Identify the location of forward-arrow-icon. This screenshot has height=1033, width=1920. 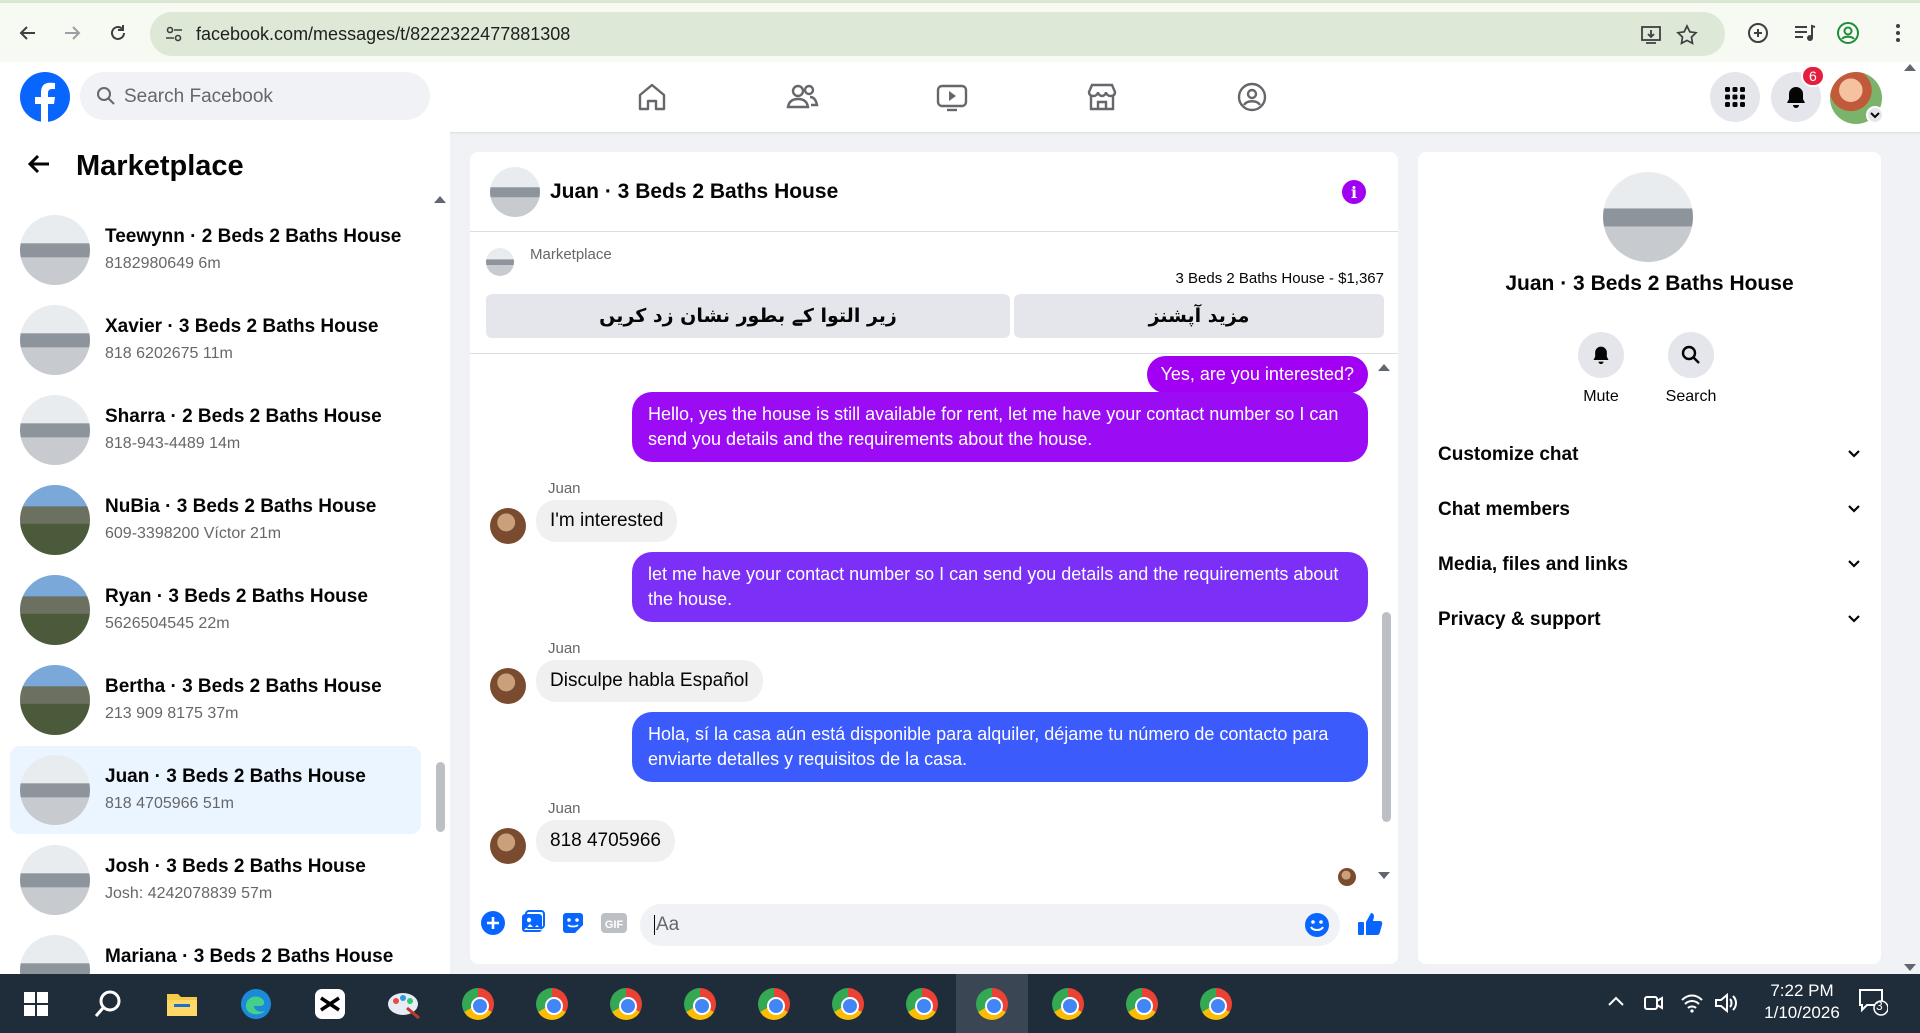
(72, 33).